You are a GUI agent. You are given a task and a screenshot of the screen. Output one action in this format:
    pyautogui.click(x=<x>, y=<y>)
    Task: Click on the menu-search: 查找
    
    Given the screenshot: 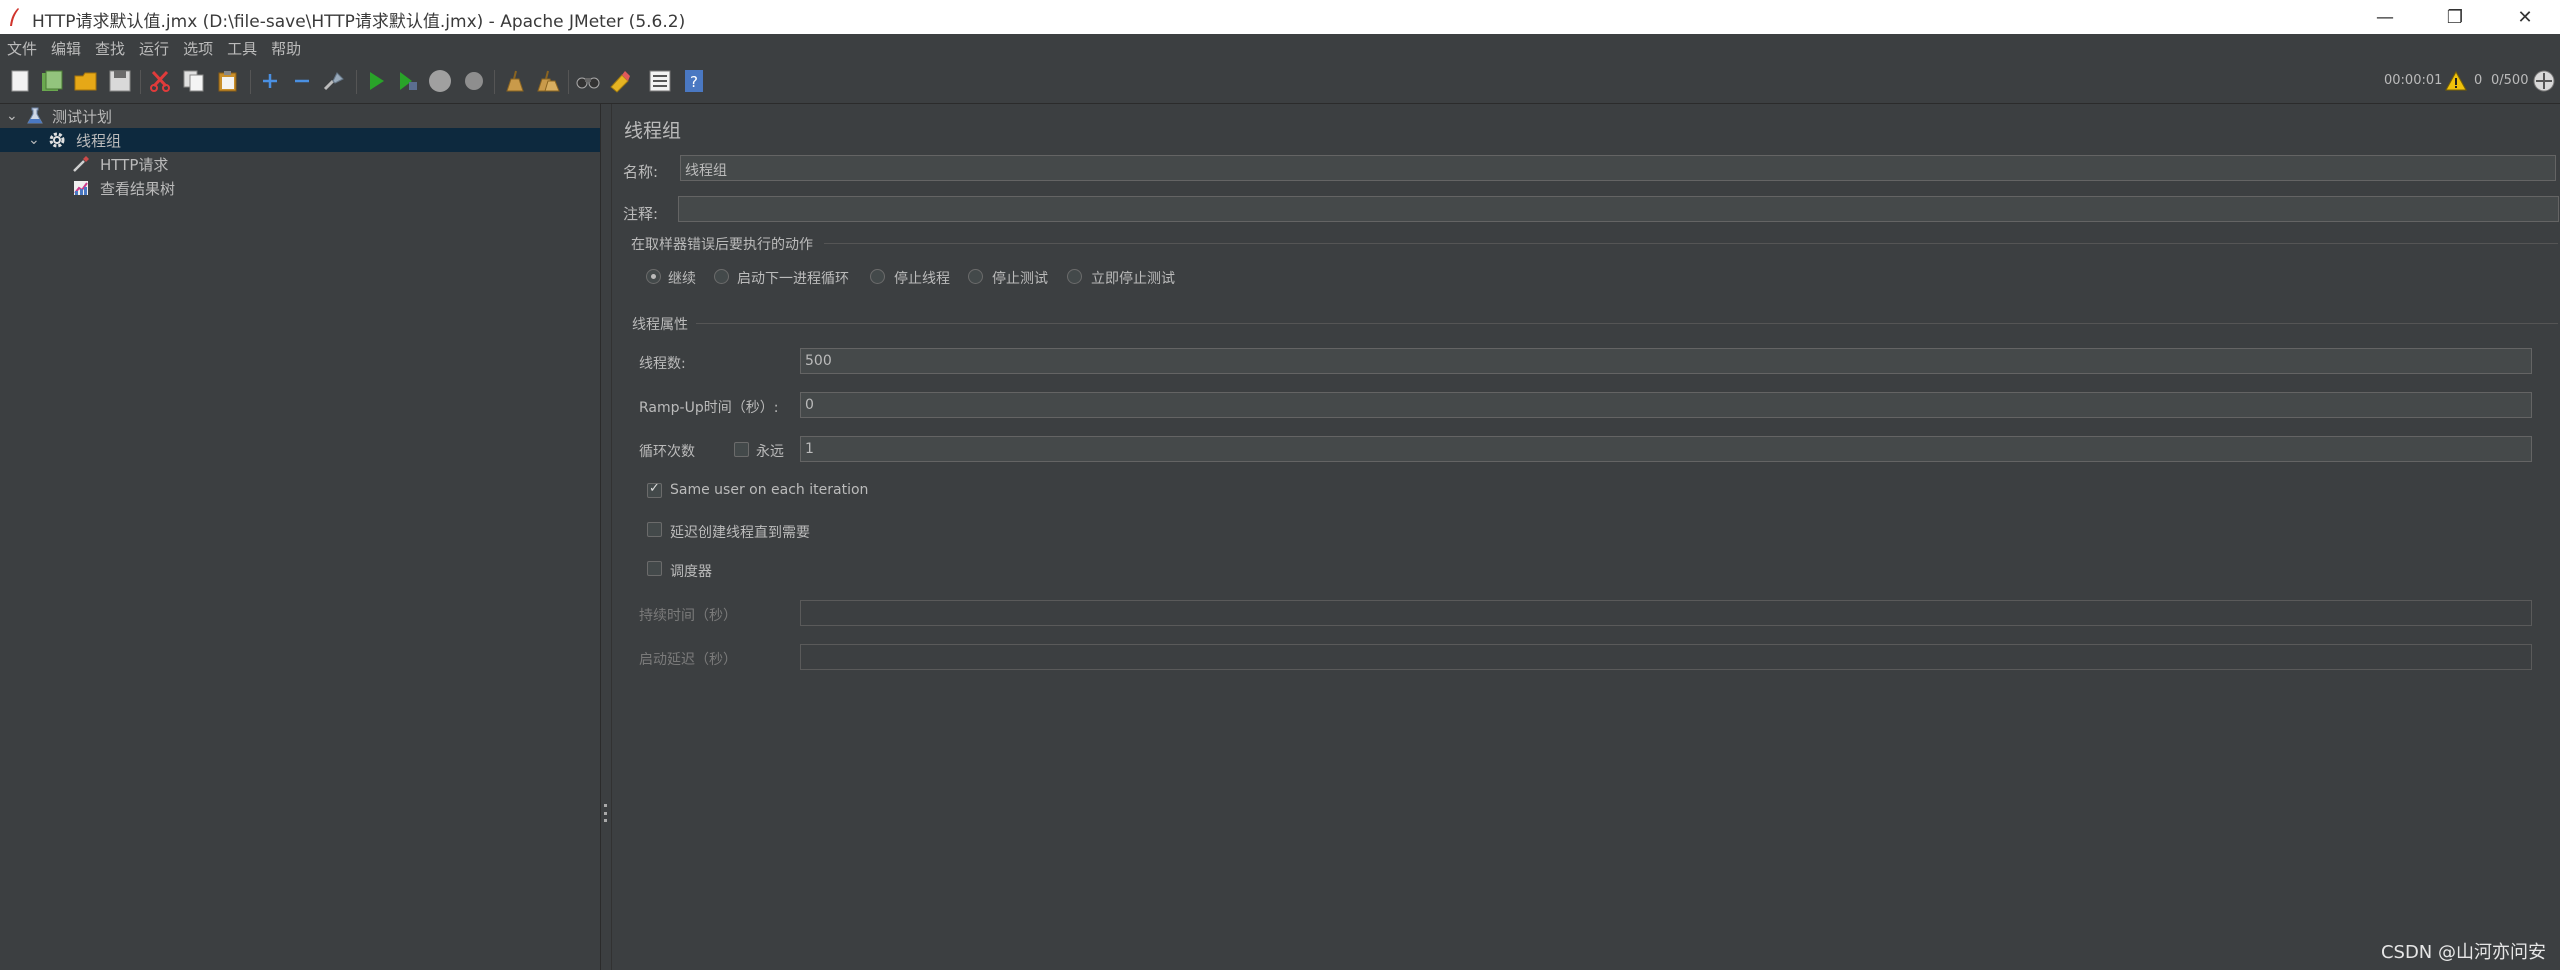 What is the action you would take?
    pyautogui.click(x=110, y=48)
    